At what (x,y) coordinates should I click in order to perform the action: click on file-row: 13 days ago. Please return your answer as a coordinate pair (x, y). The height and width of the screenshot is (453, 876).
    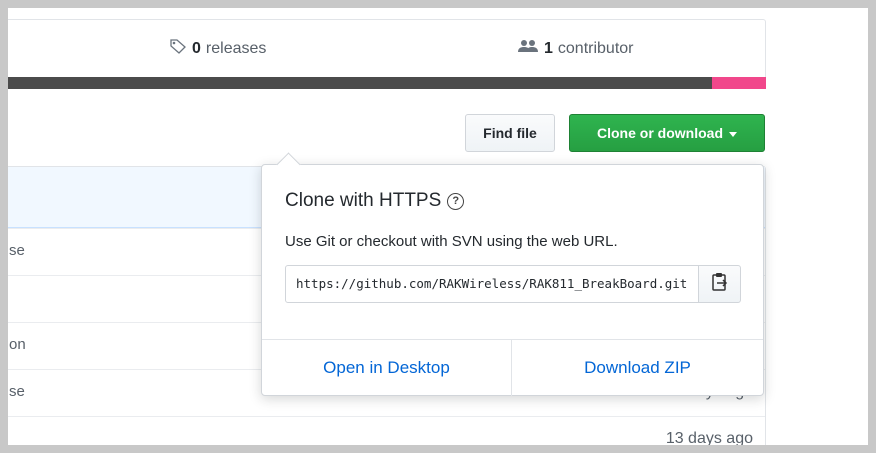
    Looking at the image, I should click on (386, 430).